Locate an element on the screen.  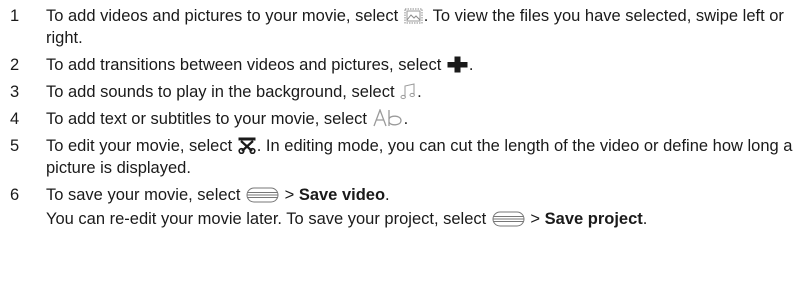
step-5-text-pre: To edit your movie, select is located at coordinates (139, 146).